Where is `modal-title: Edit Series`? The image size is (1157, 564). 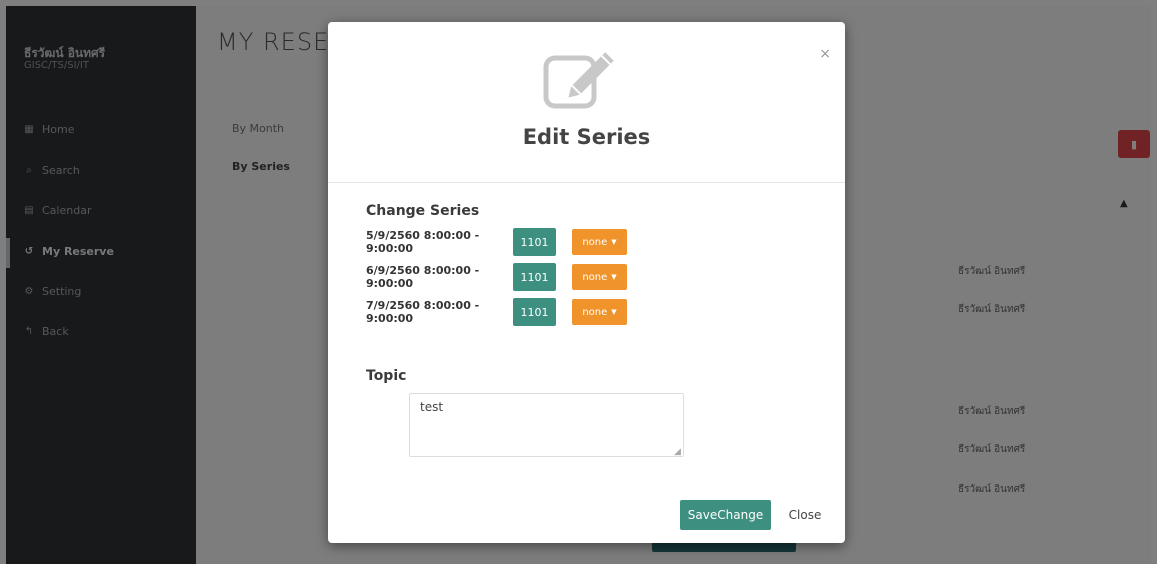 modal-title: Edit Series is located at coordinates (586, 137).